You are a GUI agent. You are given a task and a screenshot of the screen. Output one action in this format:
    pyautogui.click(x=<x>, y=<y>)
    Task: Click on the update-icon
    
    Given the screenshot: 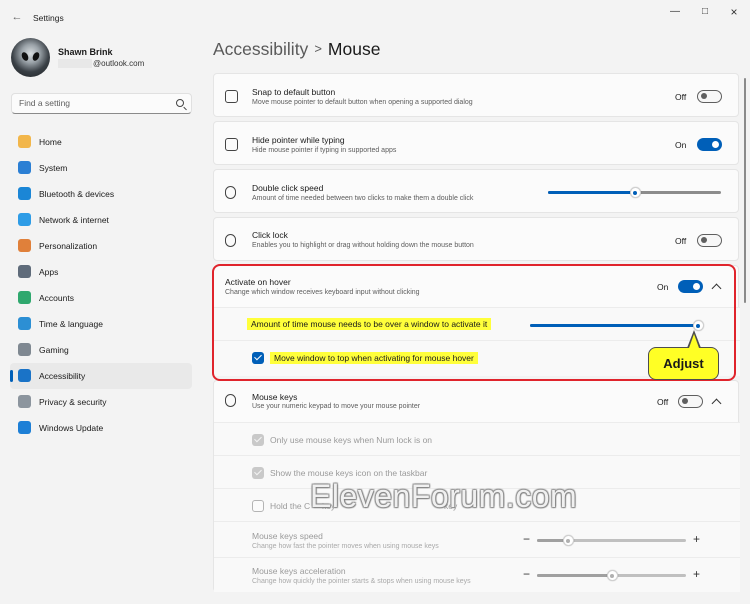 What is the action you would take?
    pyautogui.click(x=24, y=427)
    